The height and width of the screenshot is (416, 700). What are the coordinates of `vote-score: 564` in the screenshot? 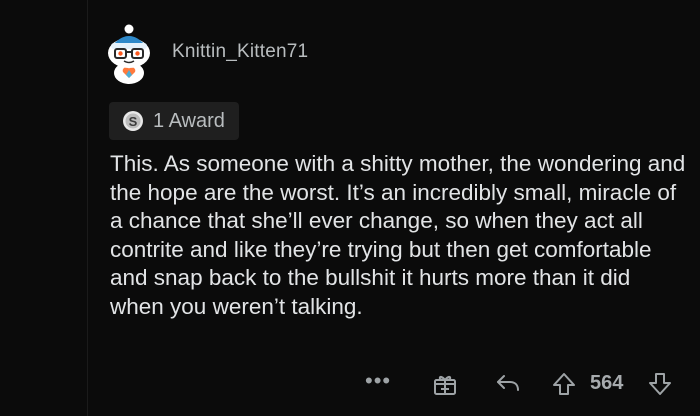 It's located at (607, 383).